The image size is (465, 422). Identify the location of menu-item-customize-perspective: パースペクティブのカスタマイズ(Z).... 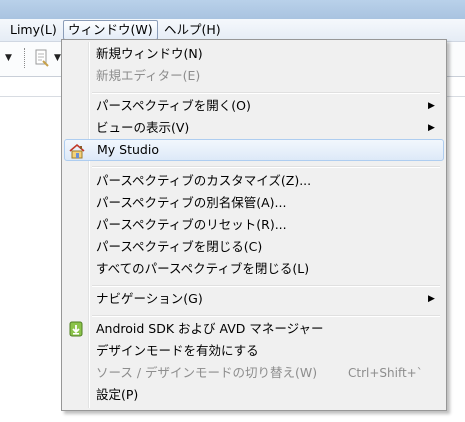
(253, 181).